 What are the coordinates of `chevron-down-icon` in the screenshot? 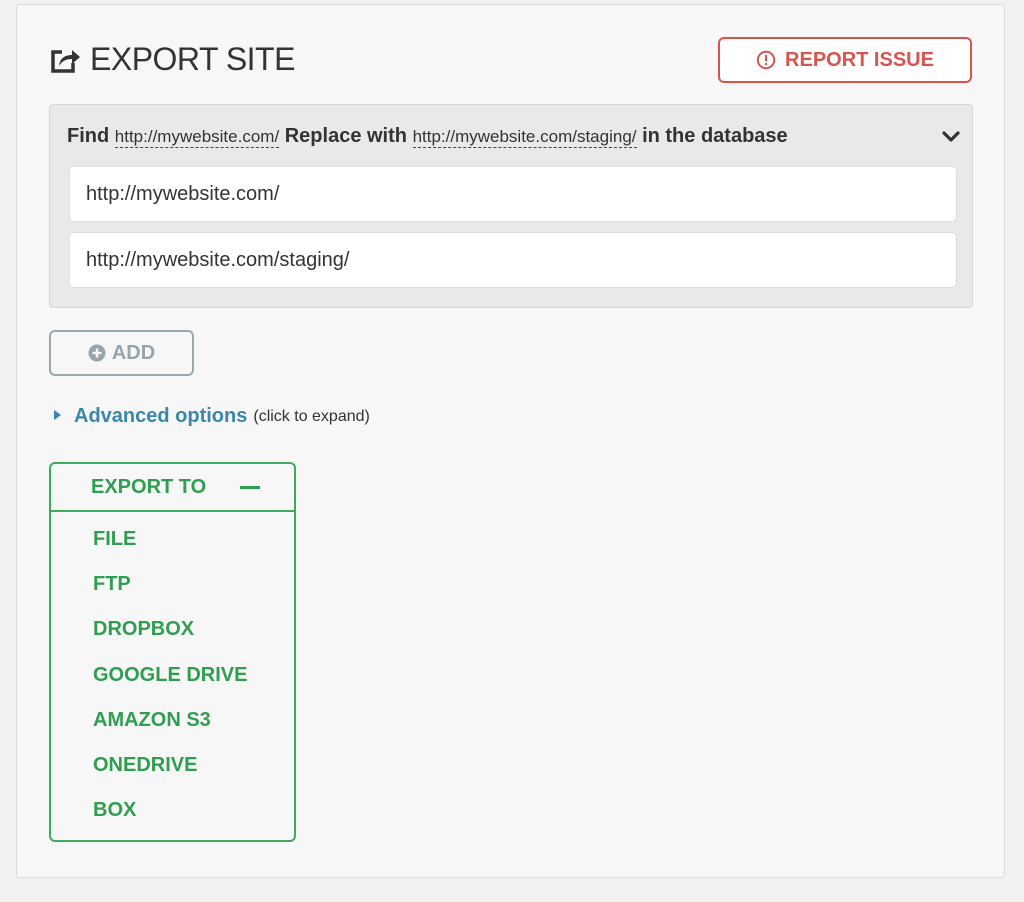 It's located at (951, 139).